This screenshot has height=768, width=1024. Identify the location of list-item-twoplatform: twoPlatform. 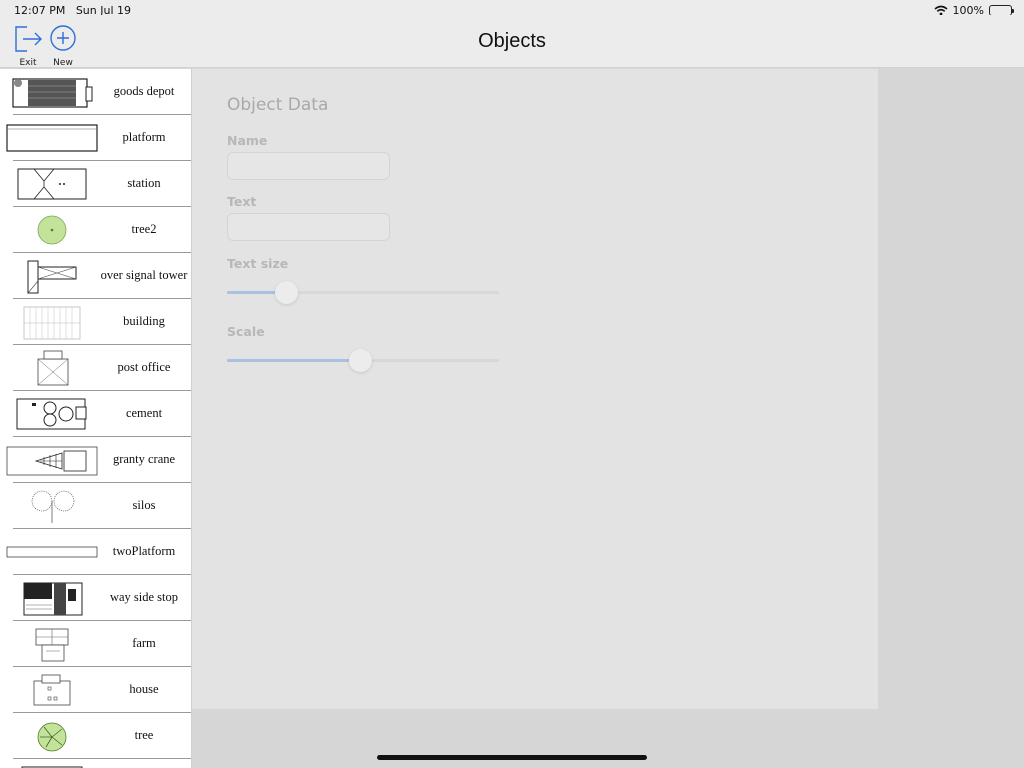
(95, 552).